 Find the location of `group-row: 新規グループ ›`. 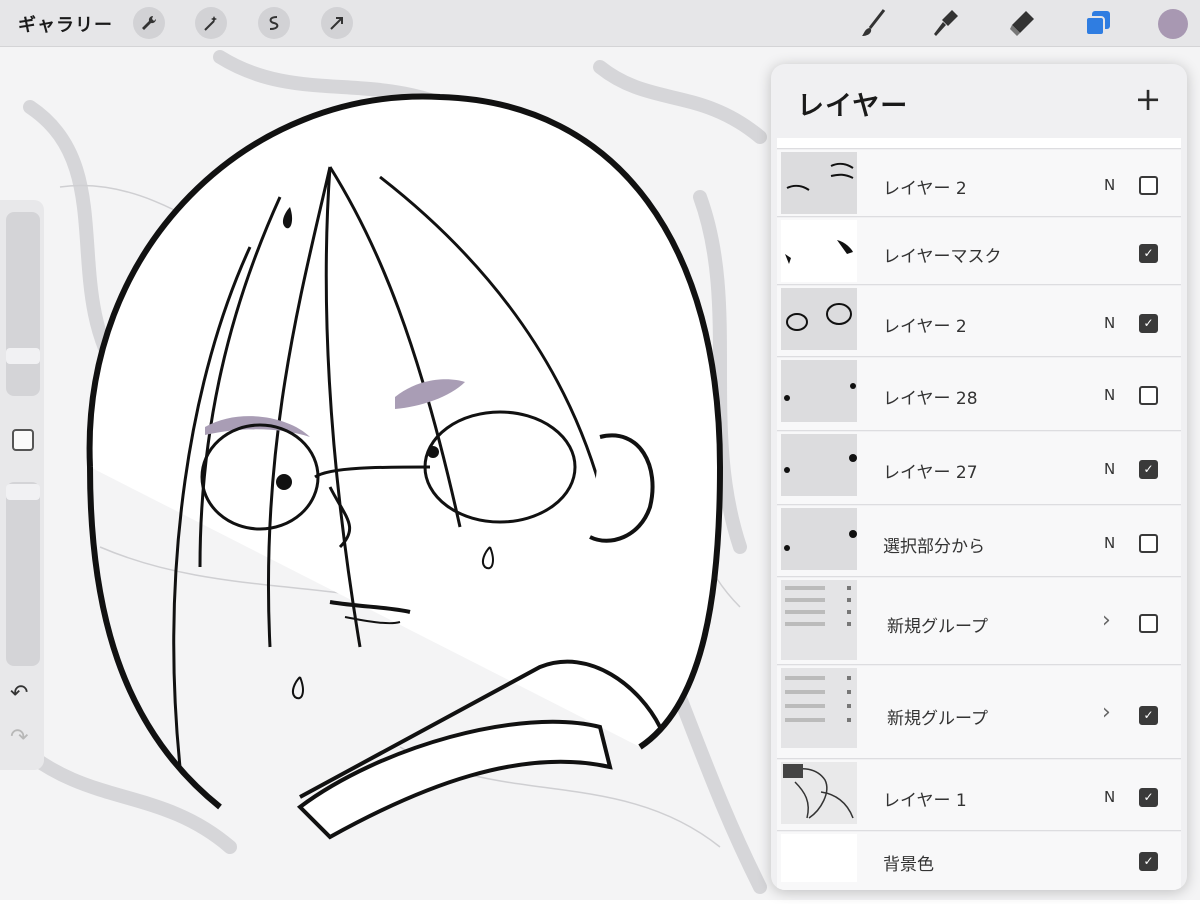

group-row: 新規グループ › is located at coordinates (979, 621).